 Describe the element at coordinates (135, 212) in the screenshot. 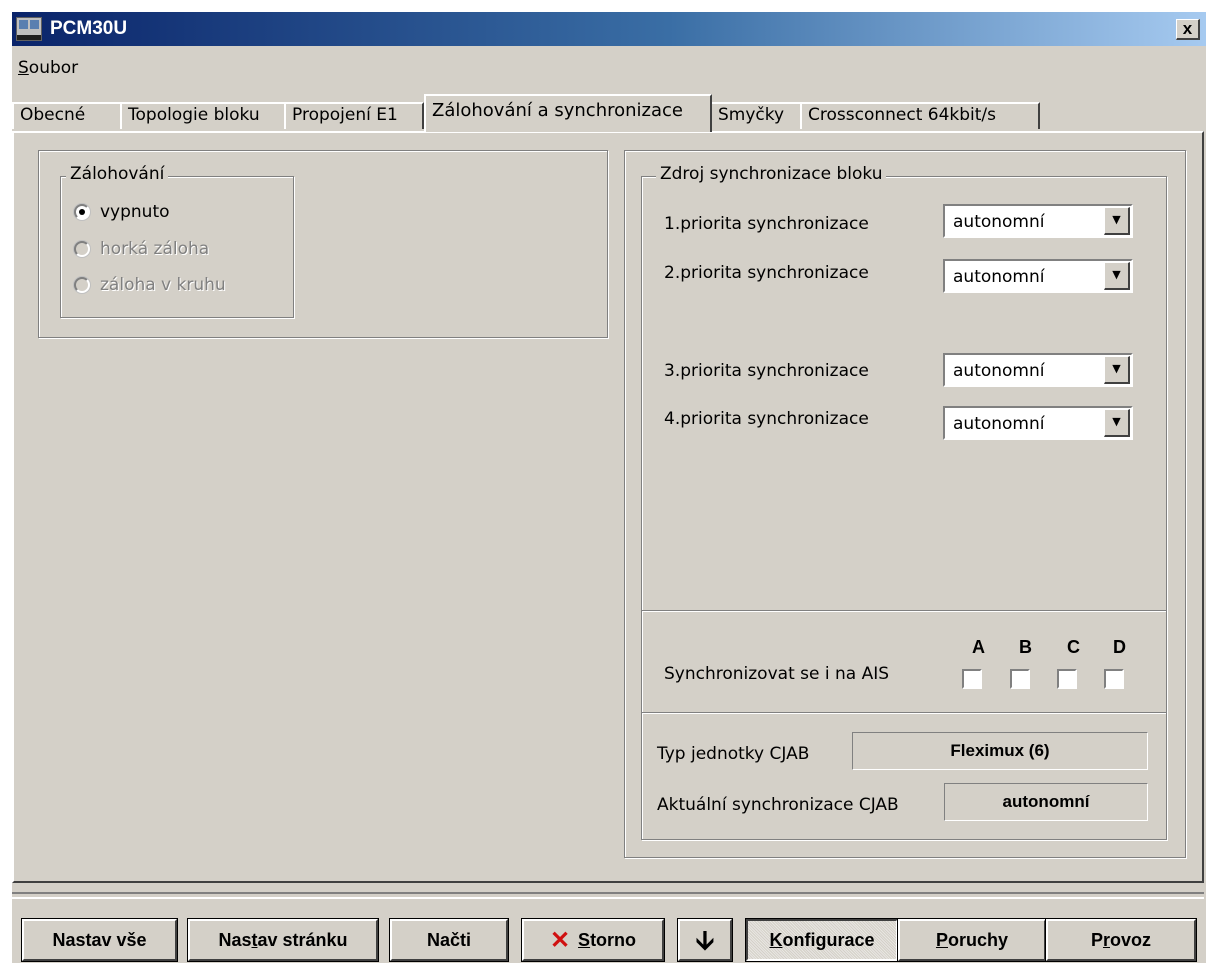

I see `radio-off-label: vypnuto` at that location.